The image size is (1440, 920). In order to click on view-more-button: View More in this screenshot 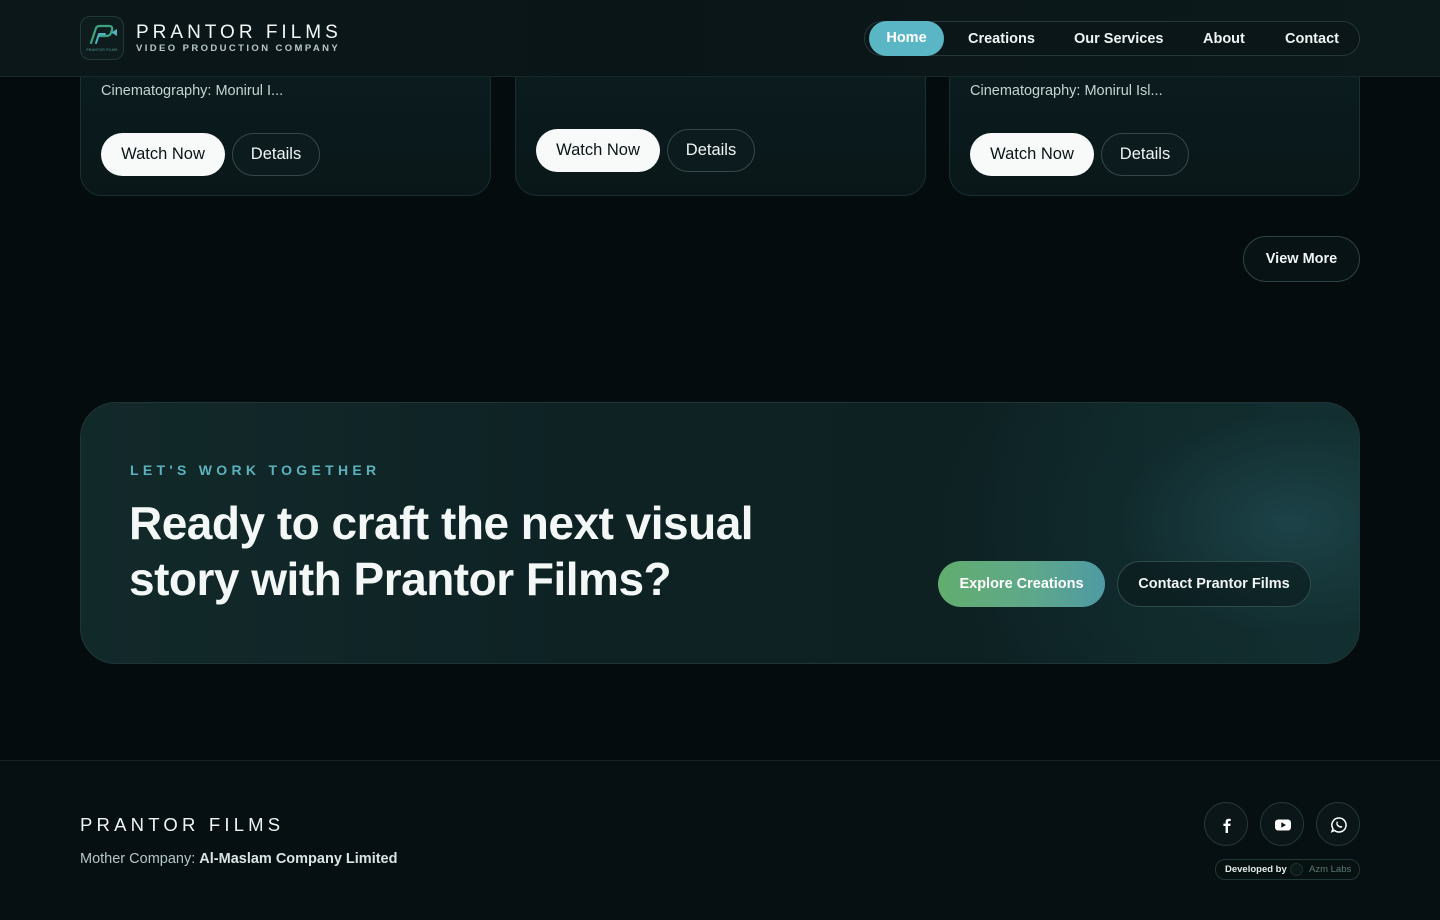, I will do `click(1301, 259)`.